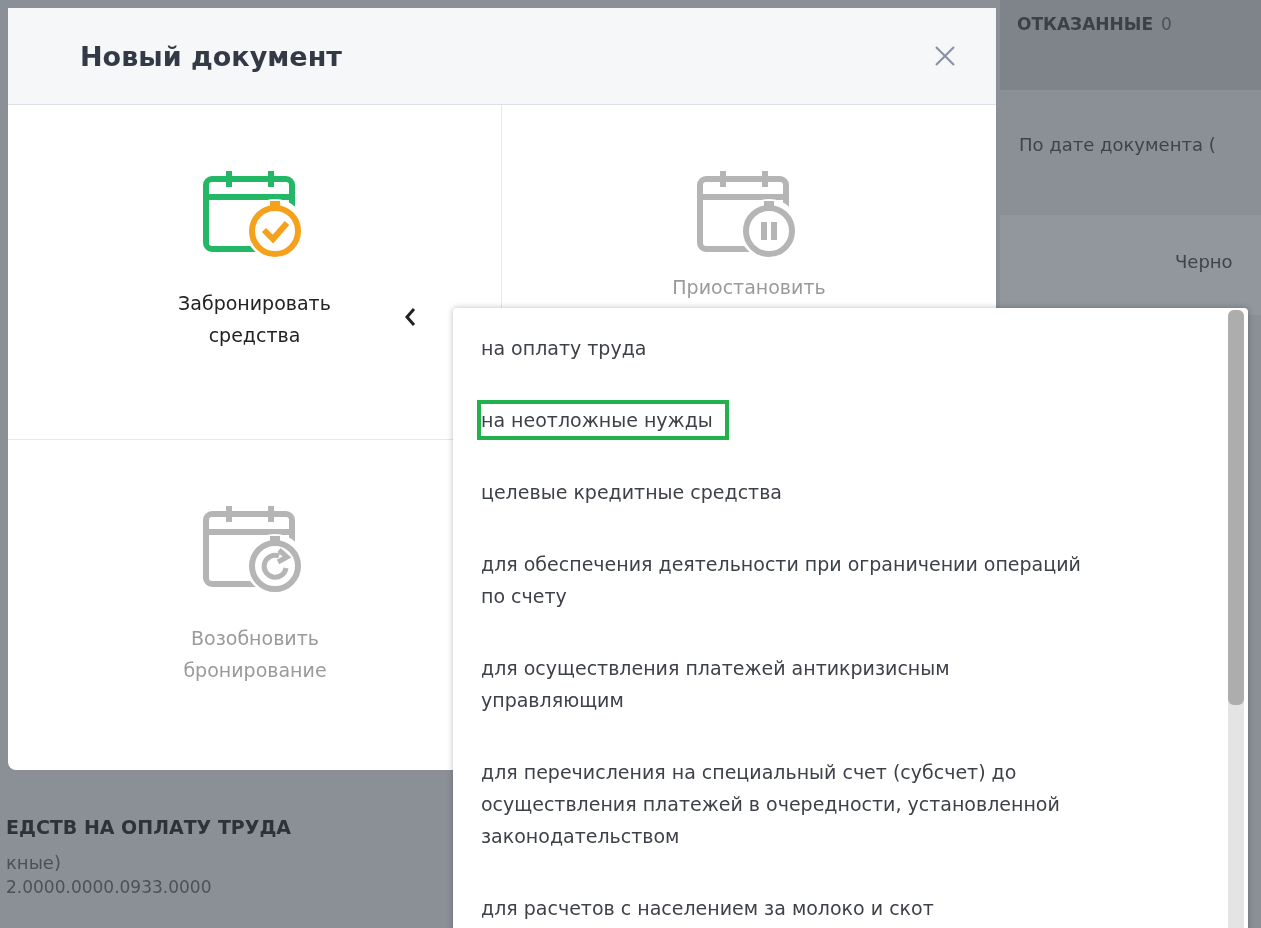 This screenshot has width=1261, height=928. I want to click on dropdown-option: на оплату труда, so click(570, 348).